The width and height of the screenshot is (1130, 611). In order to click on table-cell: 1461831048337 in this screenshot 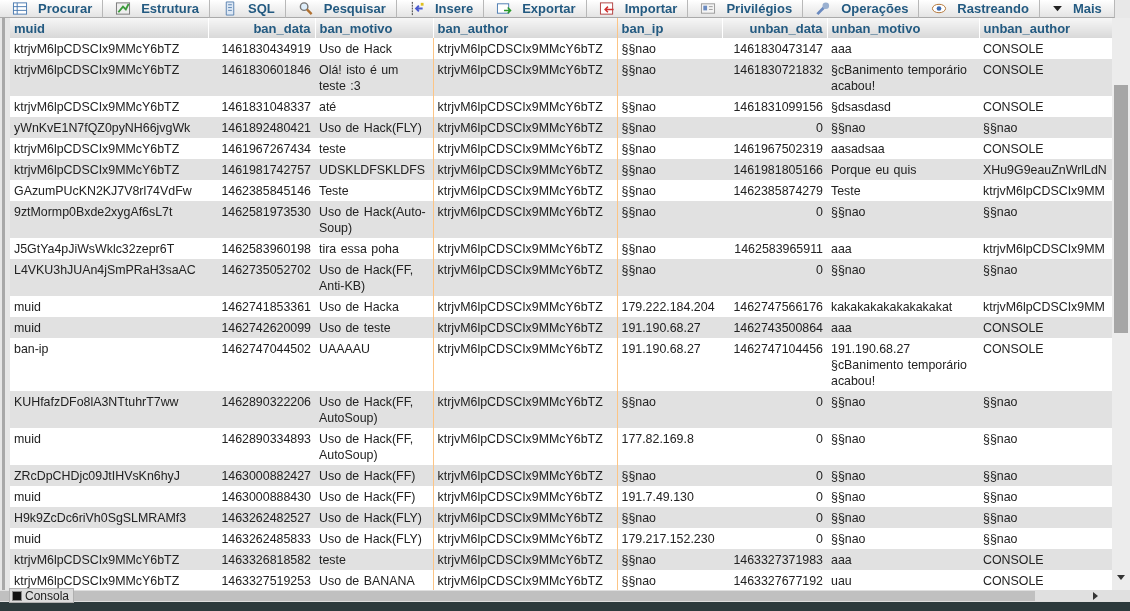, I will do `click(261, 106)`.